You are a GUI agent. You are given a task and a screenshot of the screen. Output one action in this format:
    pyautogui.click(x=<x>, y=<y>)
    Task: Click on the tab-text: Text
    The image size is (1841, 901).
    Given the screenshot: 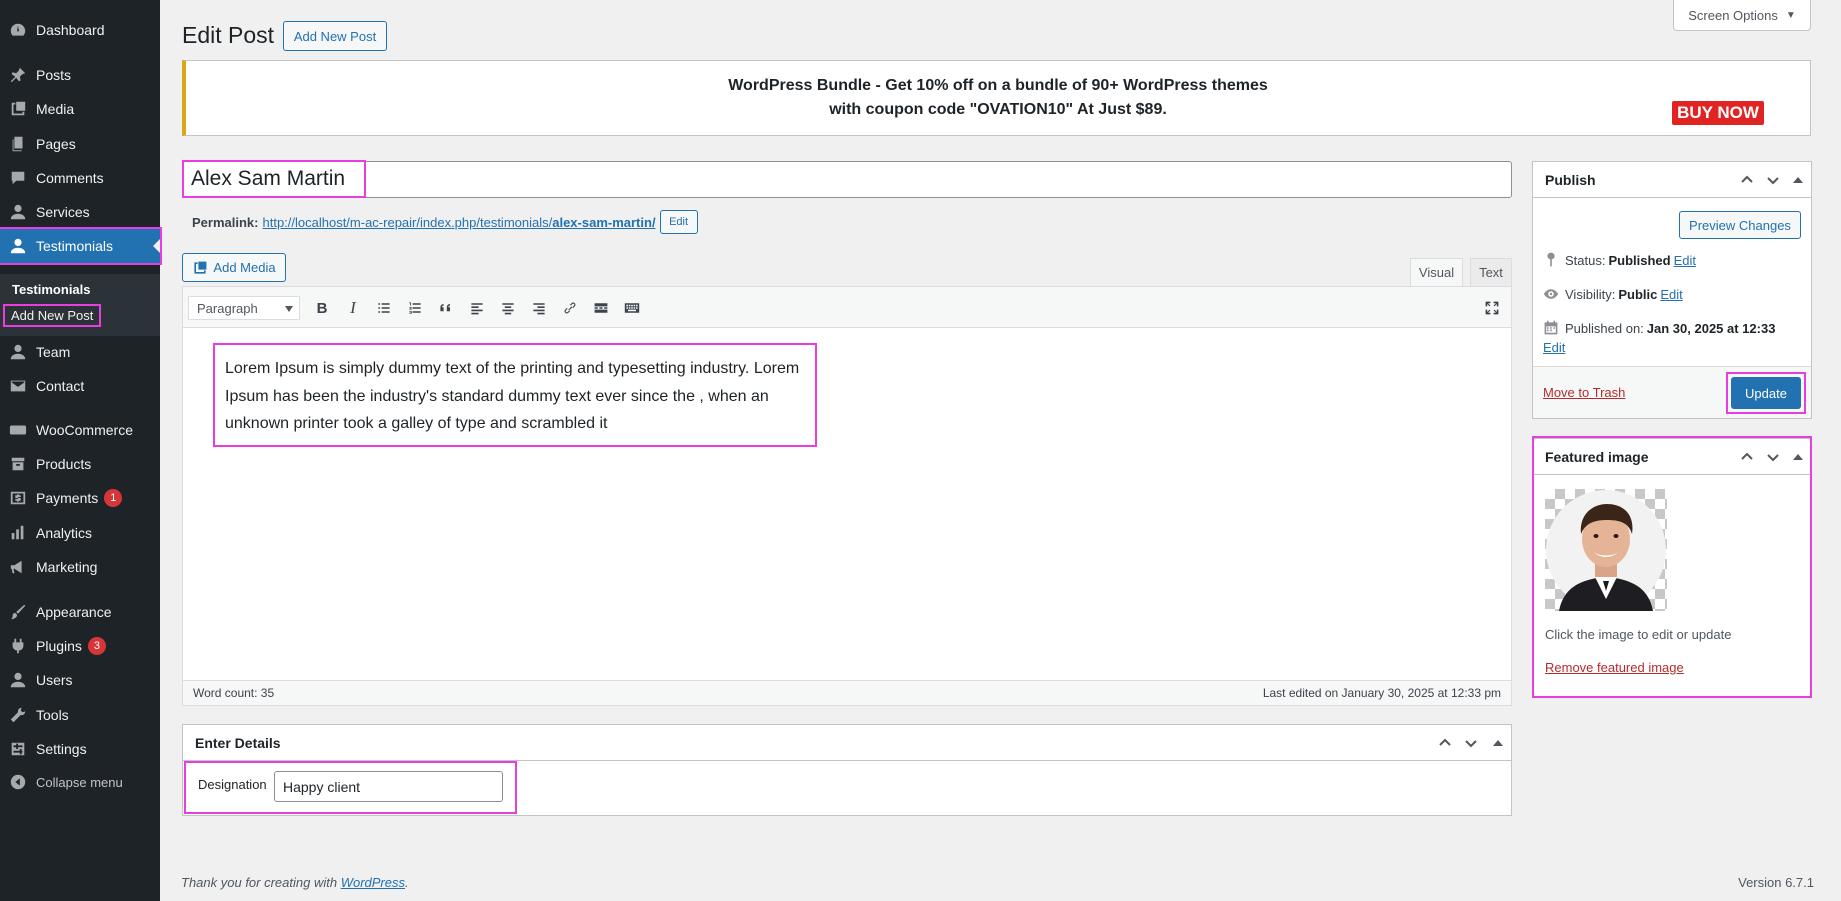 What is the action you would take?
    pyautogui.click(x=1491, y=272)
    